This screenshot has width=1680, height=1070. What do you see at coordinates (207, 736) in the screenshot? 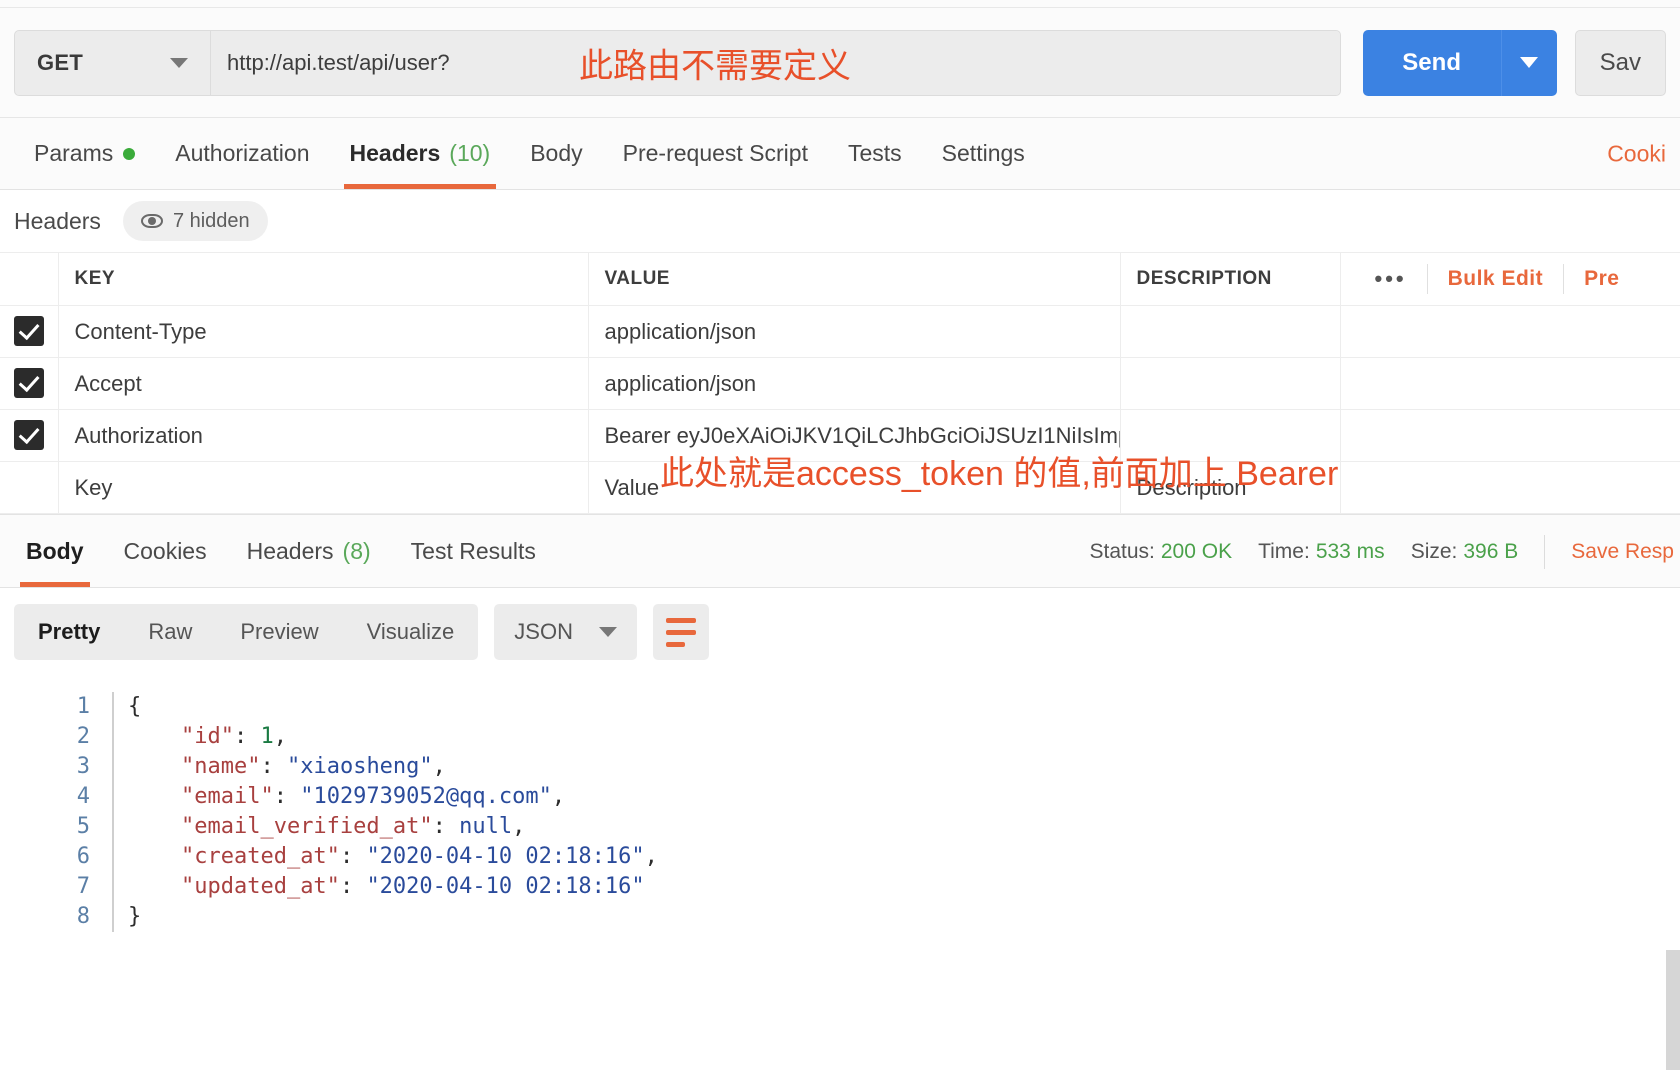
I see `code-token: "id"` at bounding box center [207, 736].